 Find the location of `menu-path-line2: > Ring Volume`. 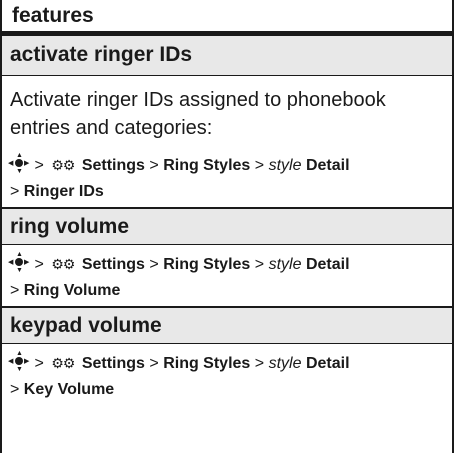

menu-path-line2: > Ring Volume is located at coordinates (227, 292).